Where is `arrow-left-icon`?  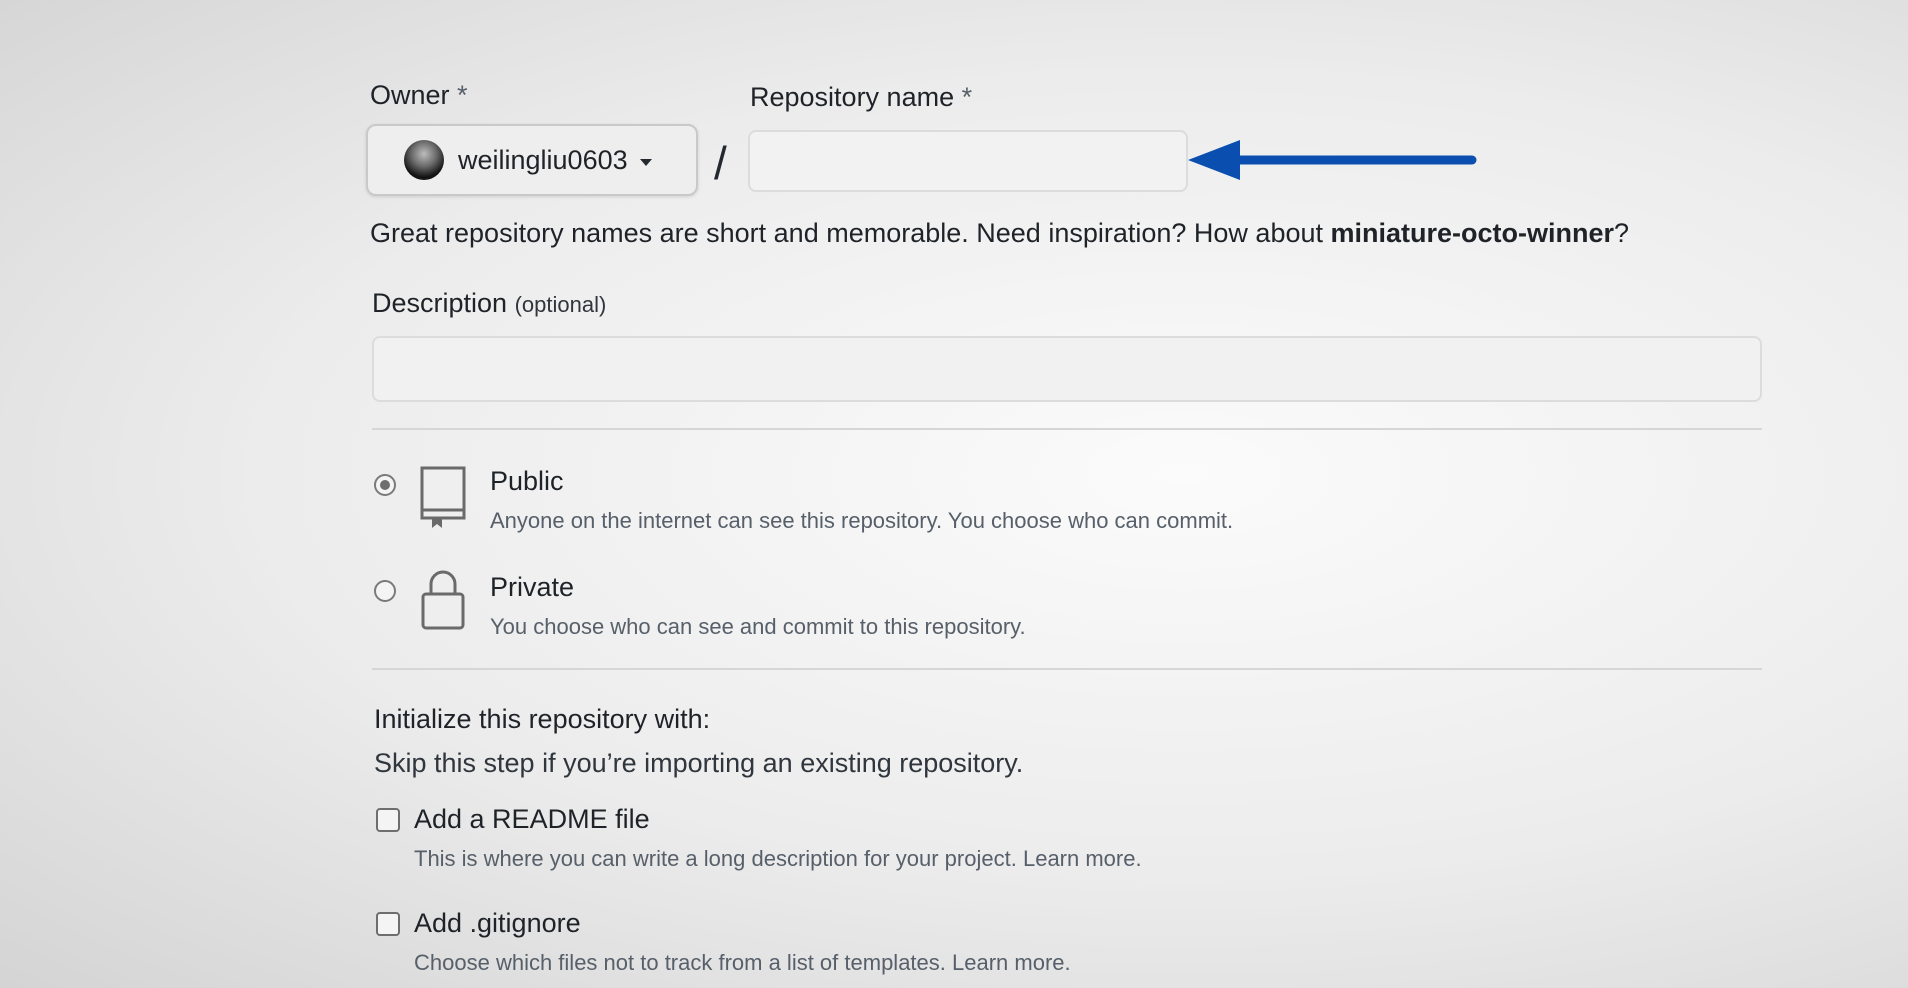
arrow-left-icon is located at coordinates (1332, 160).